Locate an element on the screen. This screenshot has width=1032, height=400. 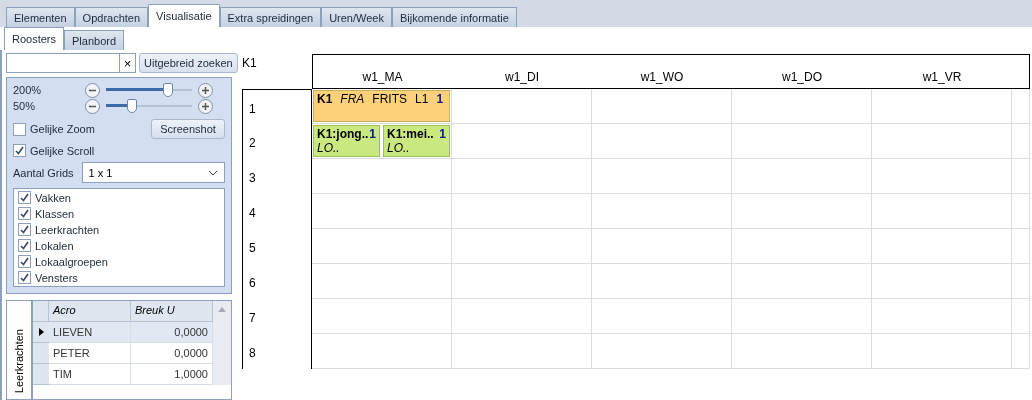
tab: Visualisatie is located at coordinates (184, 15).